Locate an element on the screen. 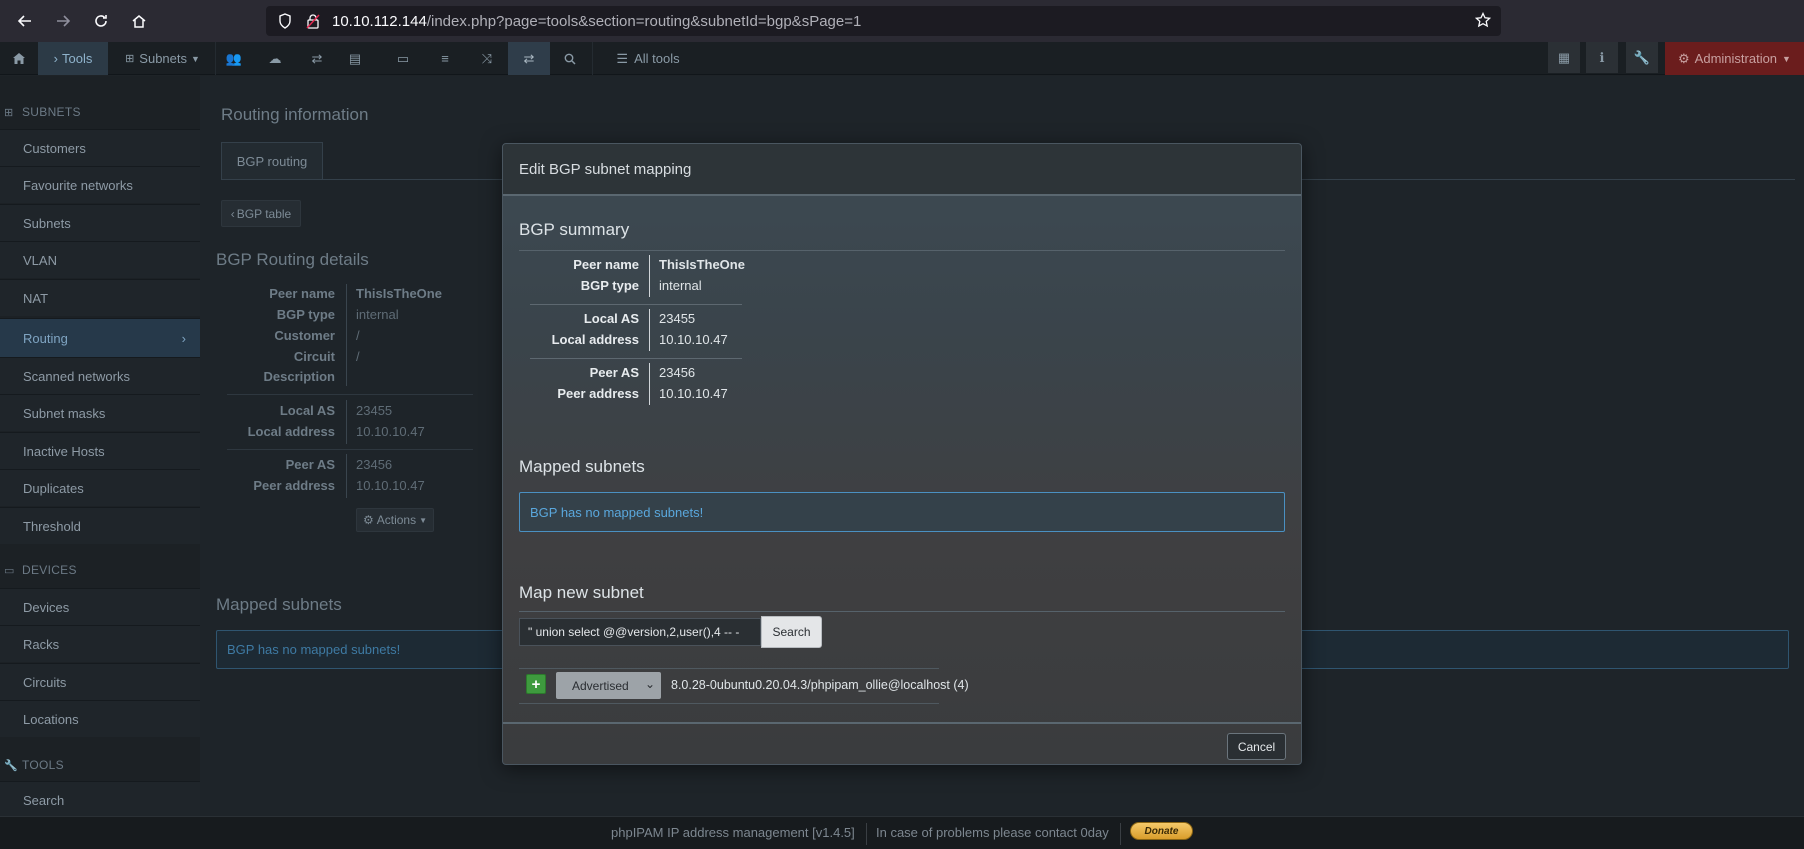  sidebar-item-subnets: Subnets is located at coordinates (100, 222).